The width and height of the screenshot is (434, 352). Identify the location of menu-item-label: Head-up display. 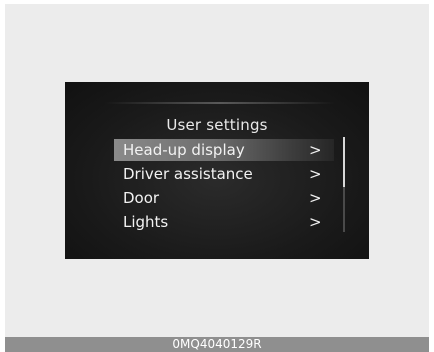
(184, 150).